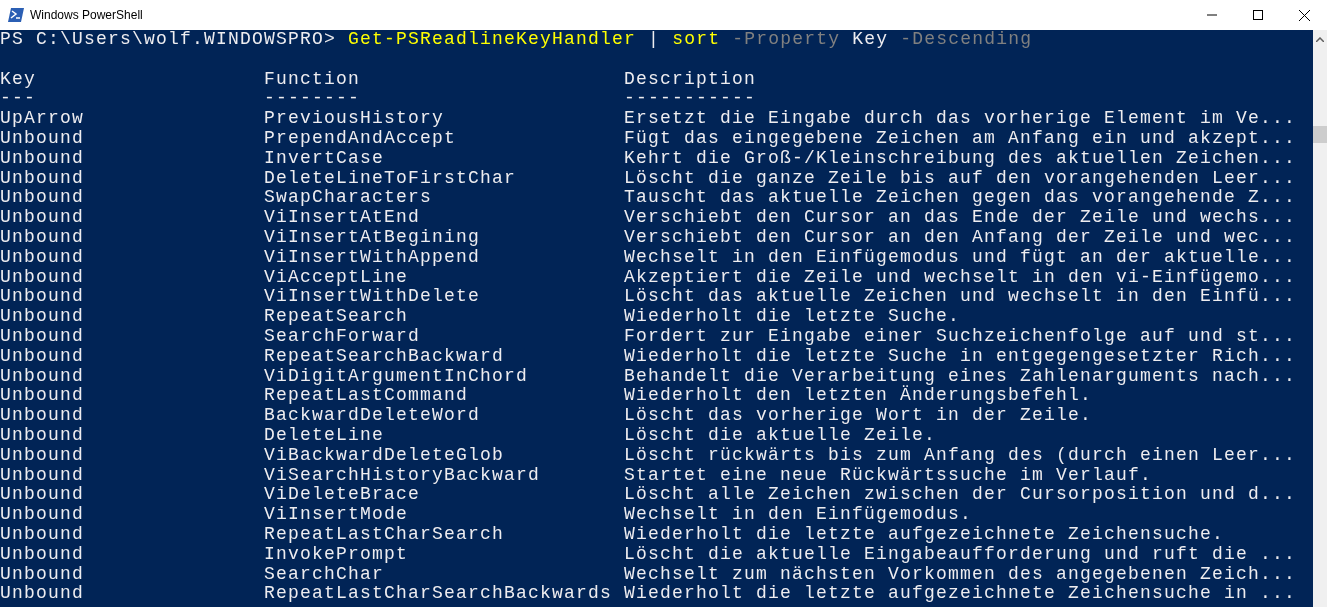 The height and width of the screenshot is (607, 1327). What do you see at coordinates (384, 533) in the screenshot?
I see `table-cell: RepeatLastCharSearch` at bounding box center [384, 533].